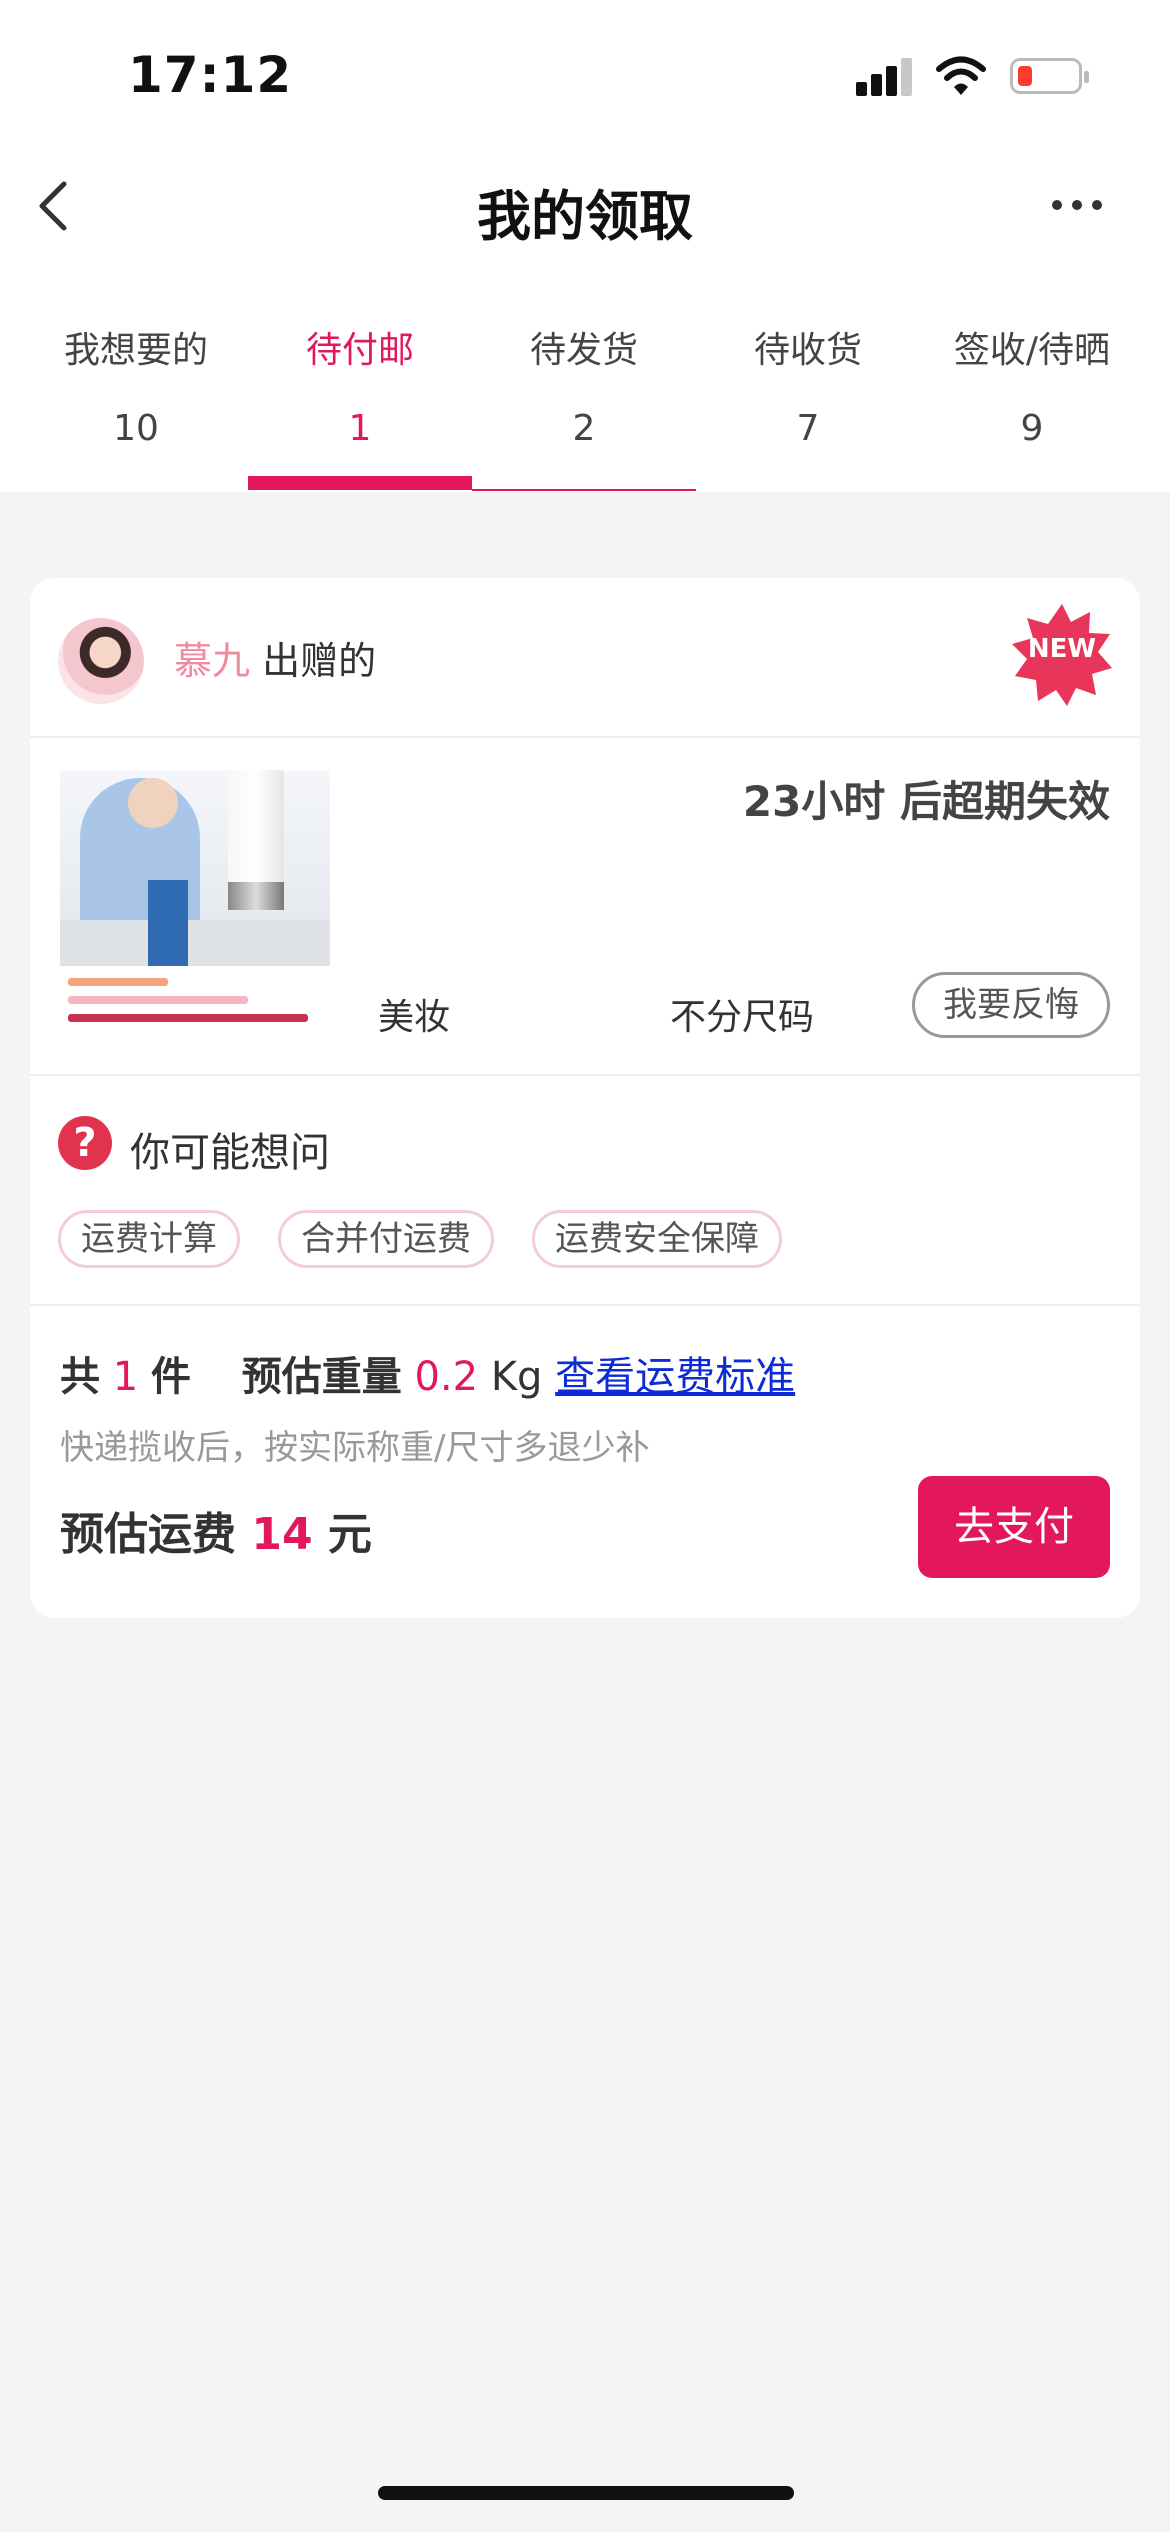 Image resolution: width=1170 pixels, height=2532 pixels. What do you see at coordinates (926, 801) in the screenshot?
I see `expire-countdown: 23小时 后超期失效` at bounding box center [926, 801].